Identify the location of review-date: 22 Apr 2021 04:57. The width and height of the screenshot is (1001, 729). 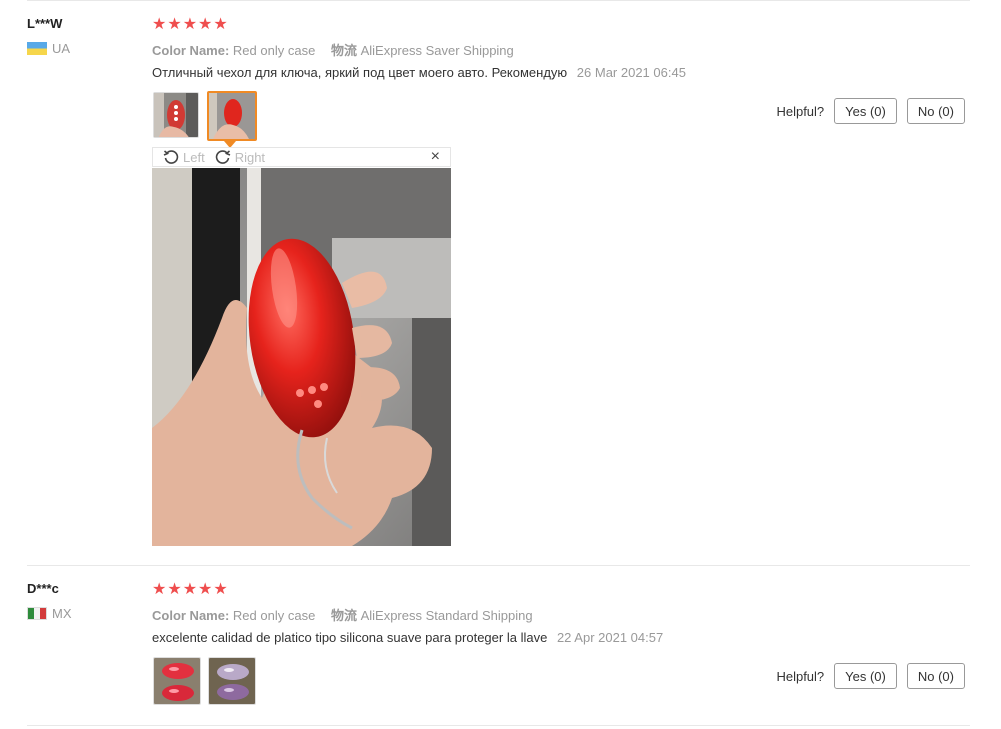
(610, 637).